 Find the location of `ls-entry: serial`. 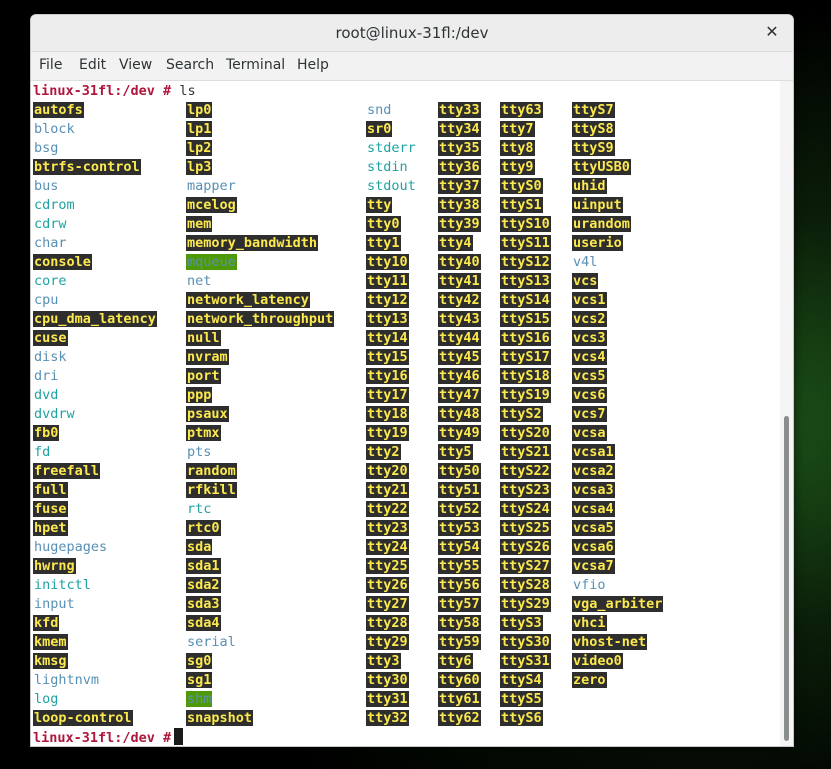

ls-entry: serial is located at coordinates (260, 642).